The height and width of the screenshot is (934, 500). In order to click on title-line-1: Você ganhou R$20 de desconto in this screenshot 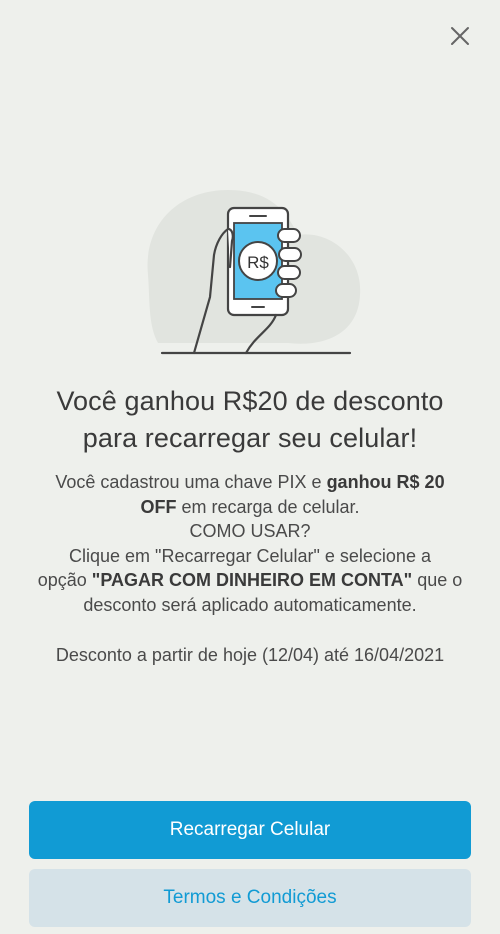, I will do `click(250, 401)`.